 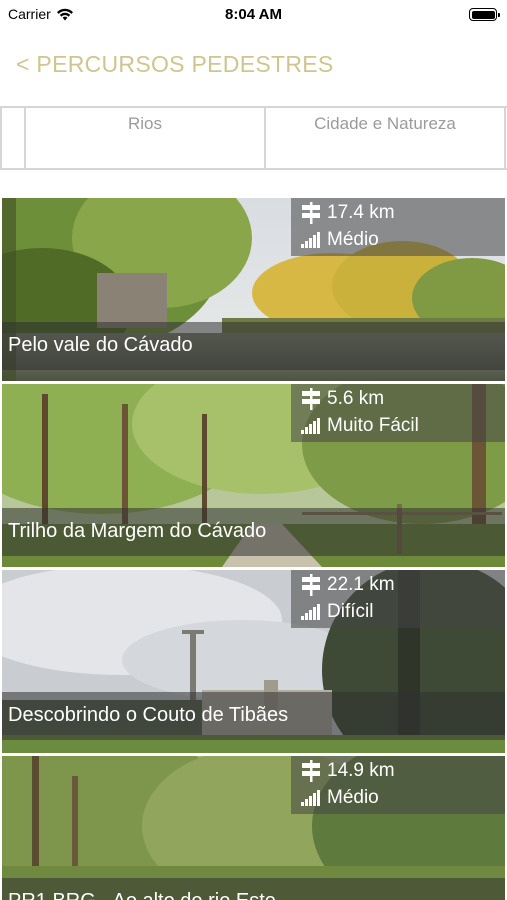 I want to click on route-title-bar: PR1 BRG - Ao alto do rio Este, so click(x=253, y=889).